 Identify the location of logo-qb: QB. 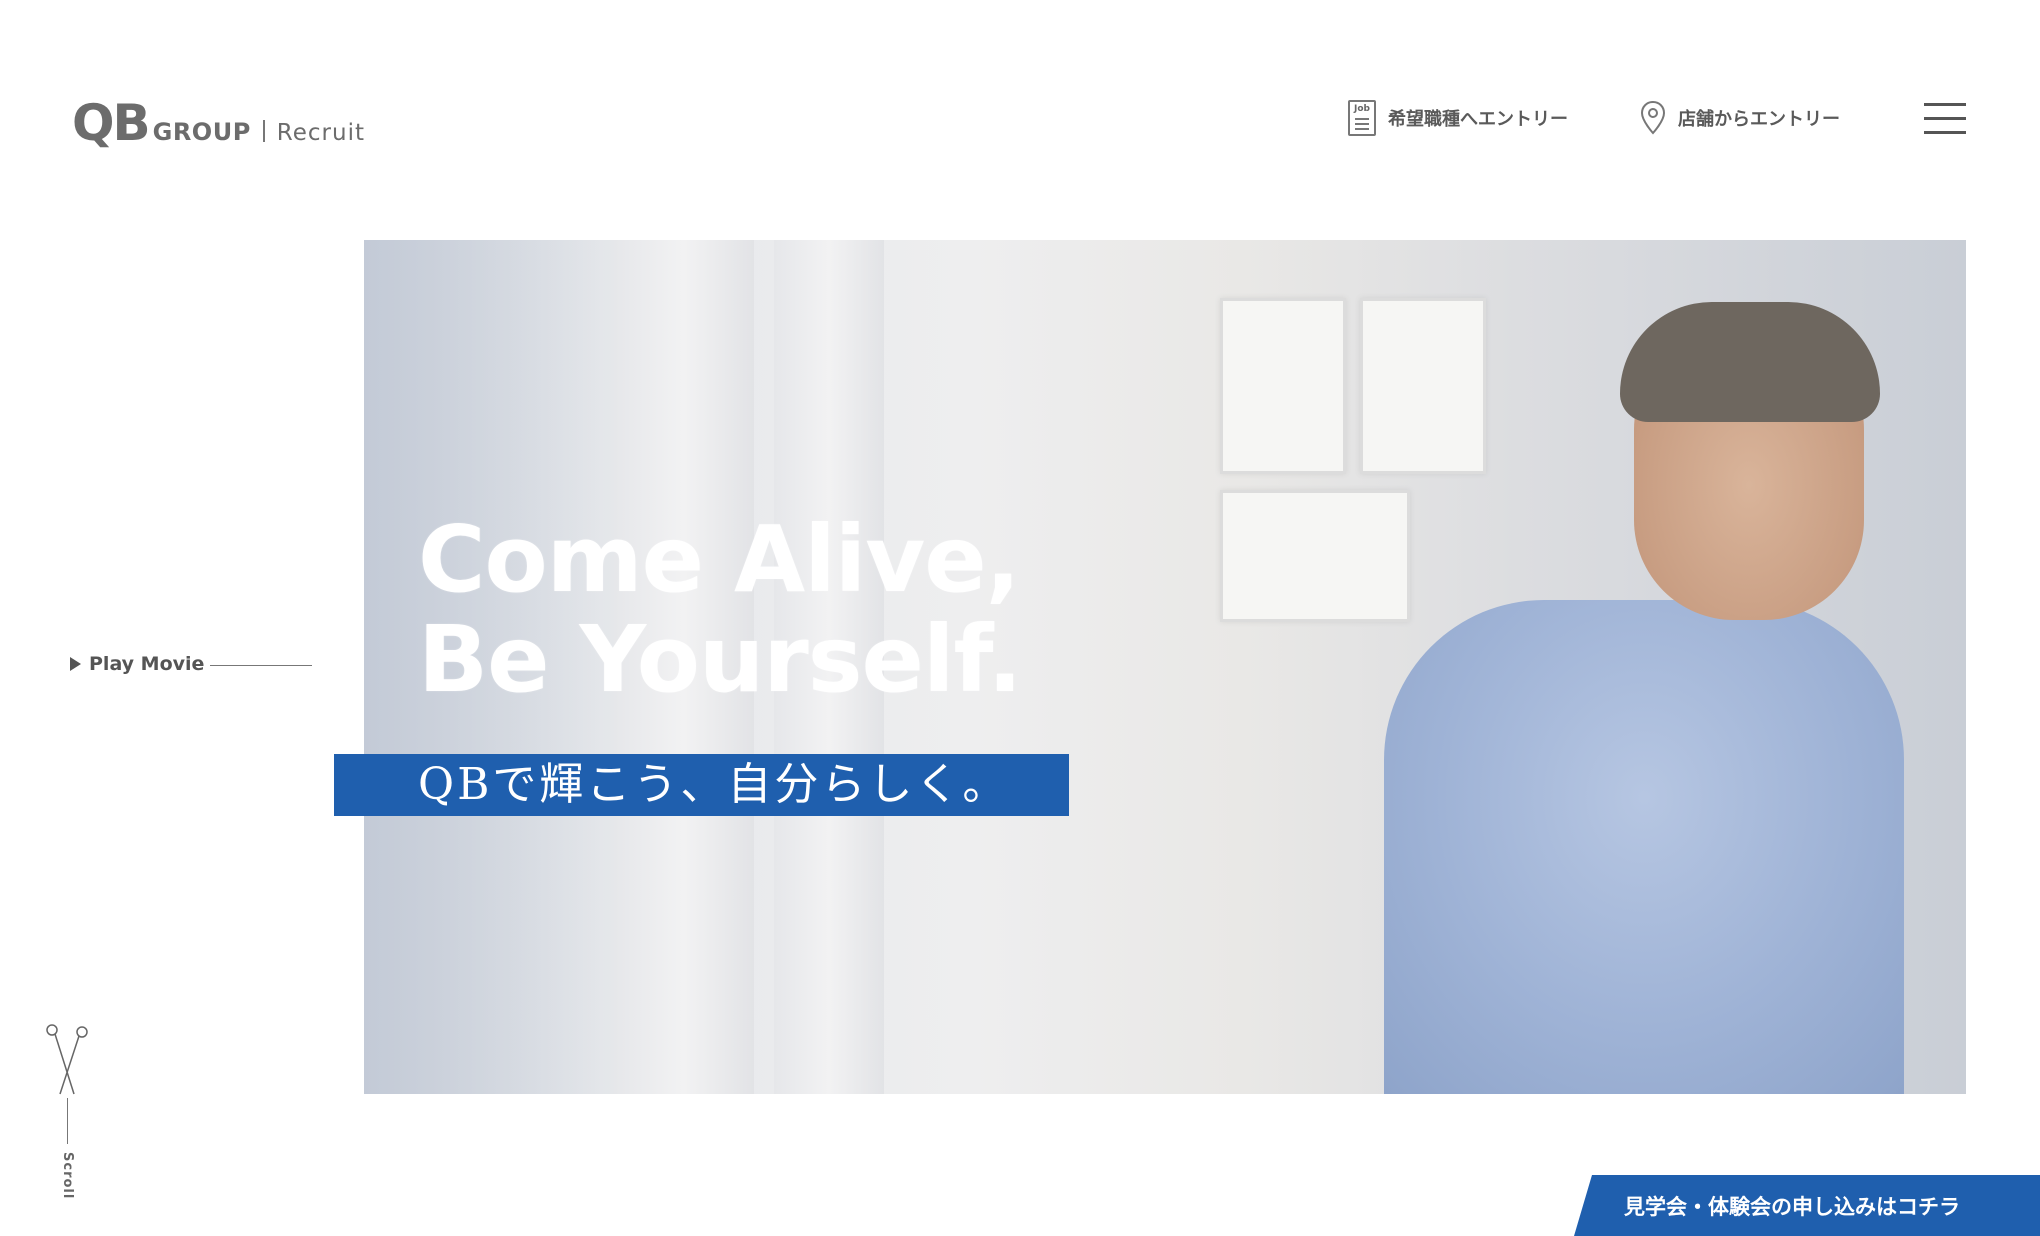
(111, 123).